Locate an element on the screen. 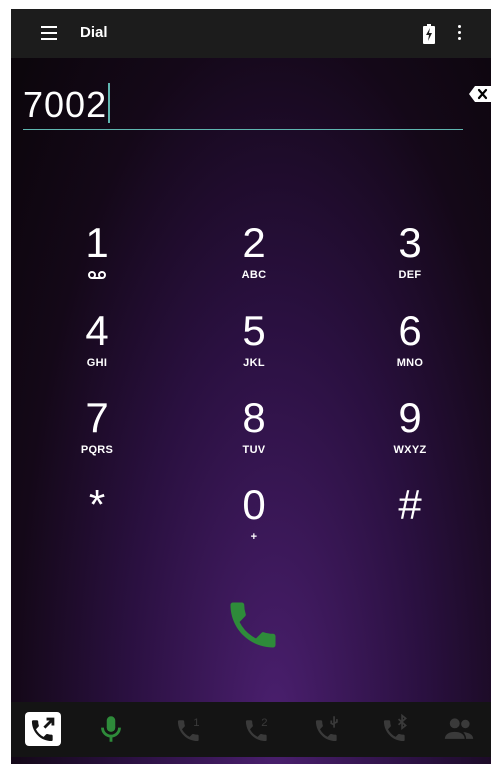  key-letters: PQRS is located at coordinates (97, 450).